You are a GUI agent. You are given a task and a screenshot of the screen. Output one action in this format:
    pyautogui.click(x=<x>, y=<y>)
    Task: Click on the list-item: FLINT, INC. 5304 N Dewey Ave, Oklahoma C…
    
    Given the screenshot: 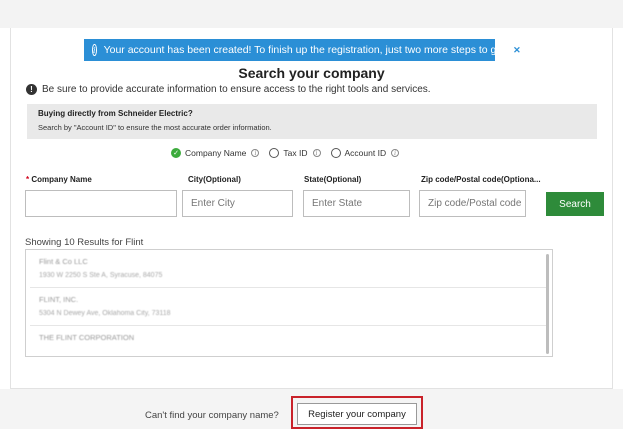 What is the action you would take?
    pyautogui.click(x=289, y=307)
    